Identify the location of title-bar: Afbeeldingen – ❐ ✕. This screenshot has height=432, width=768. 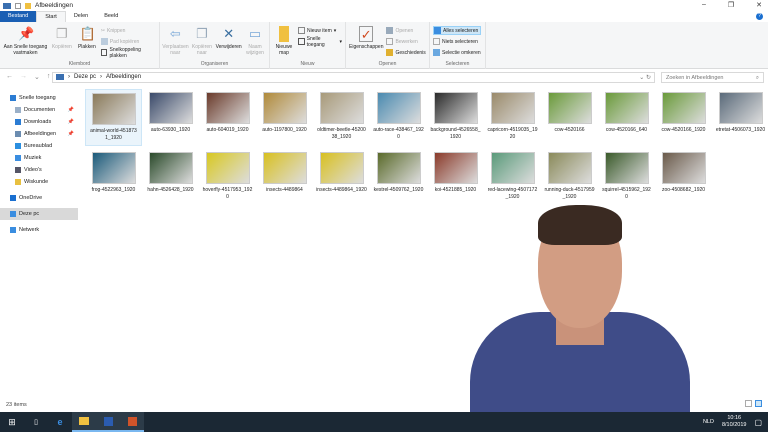
(384, 5).